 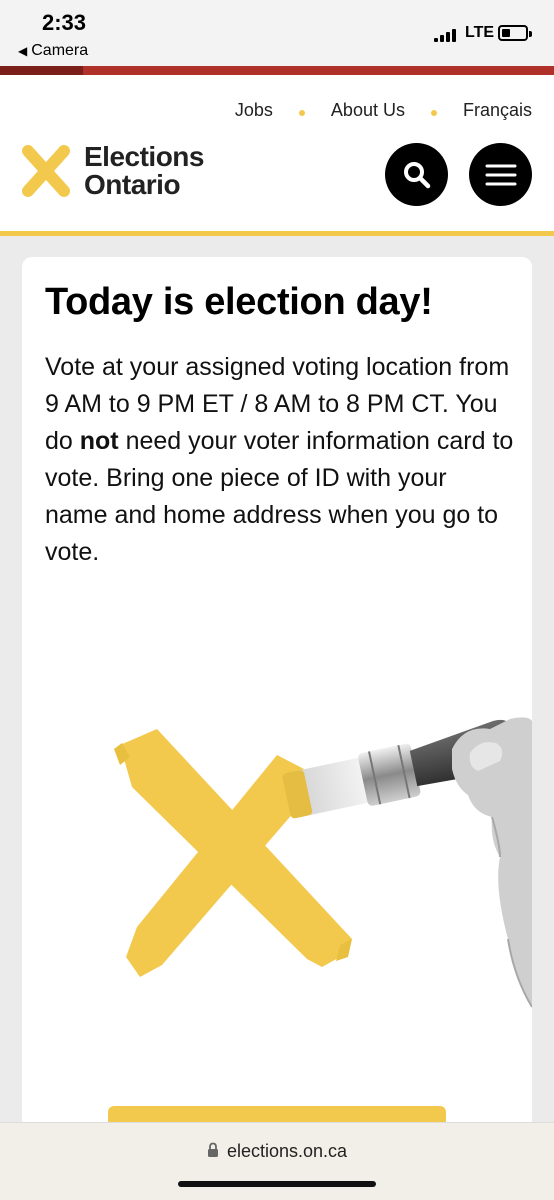 What do you see at coordinates (144, 156) in the screenshot?
I see `logo-line-1: Elections` at bounding box center [144, 156].